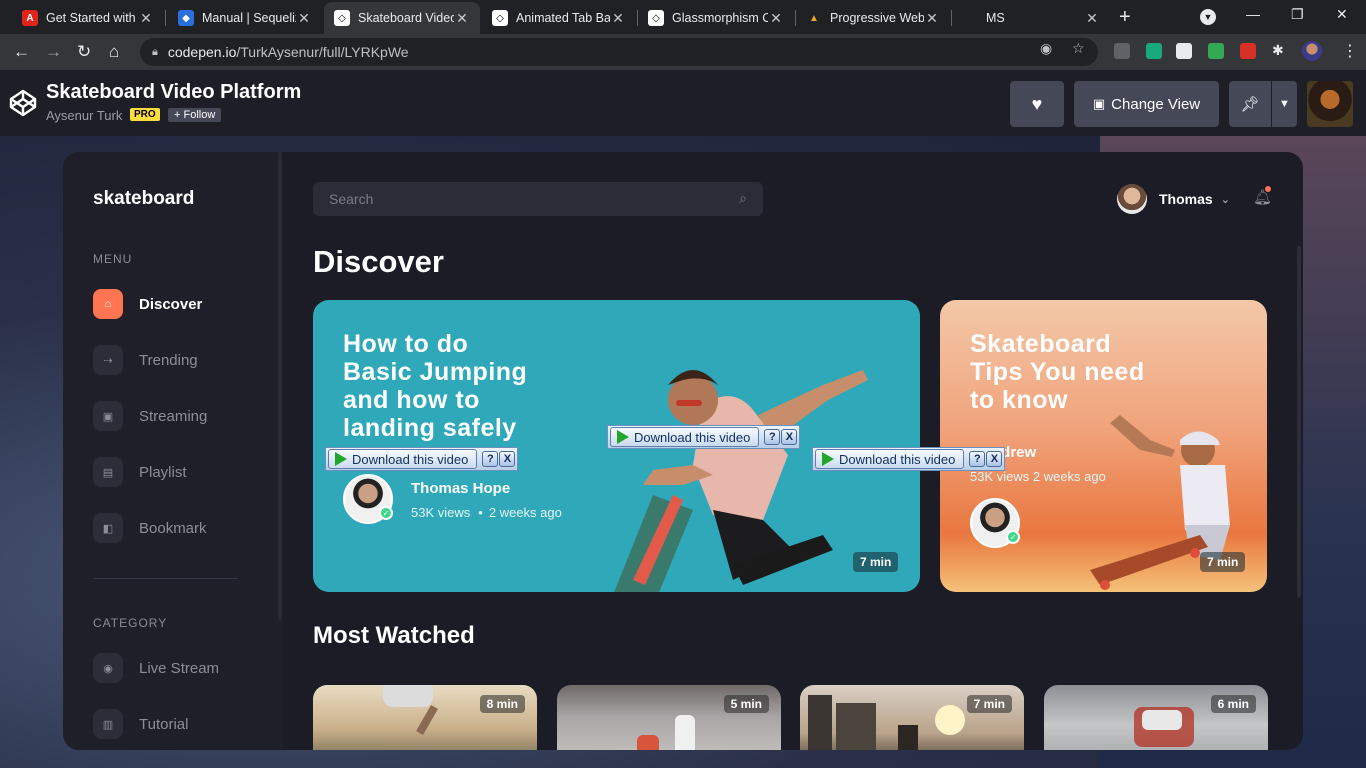  Describe the element at coordinates (1342, 14) in the screenshot. I see `close-window-icon: ✕` at that location.